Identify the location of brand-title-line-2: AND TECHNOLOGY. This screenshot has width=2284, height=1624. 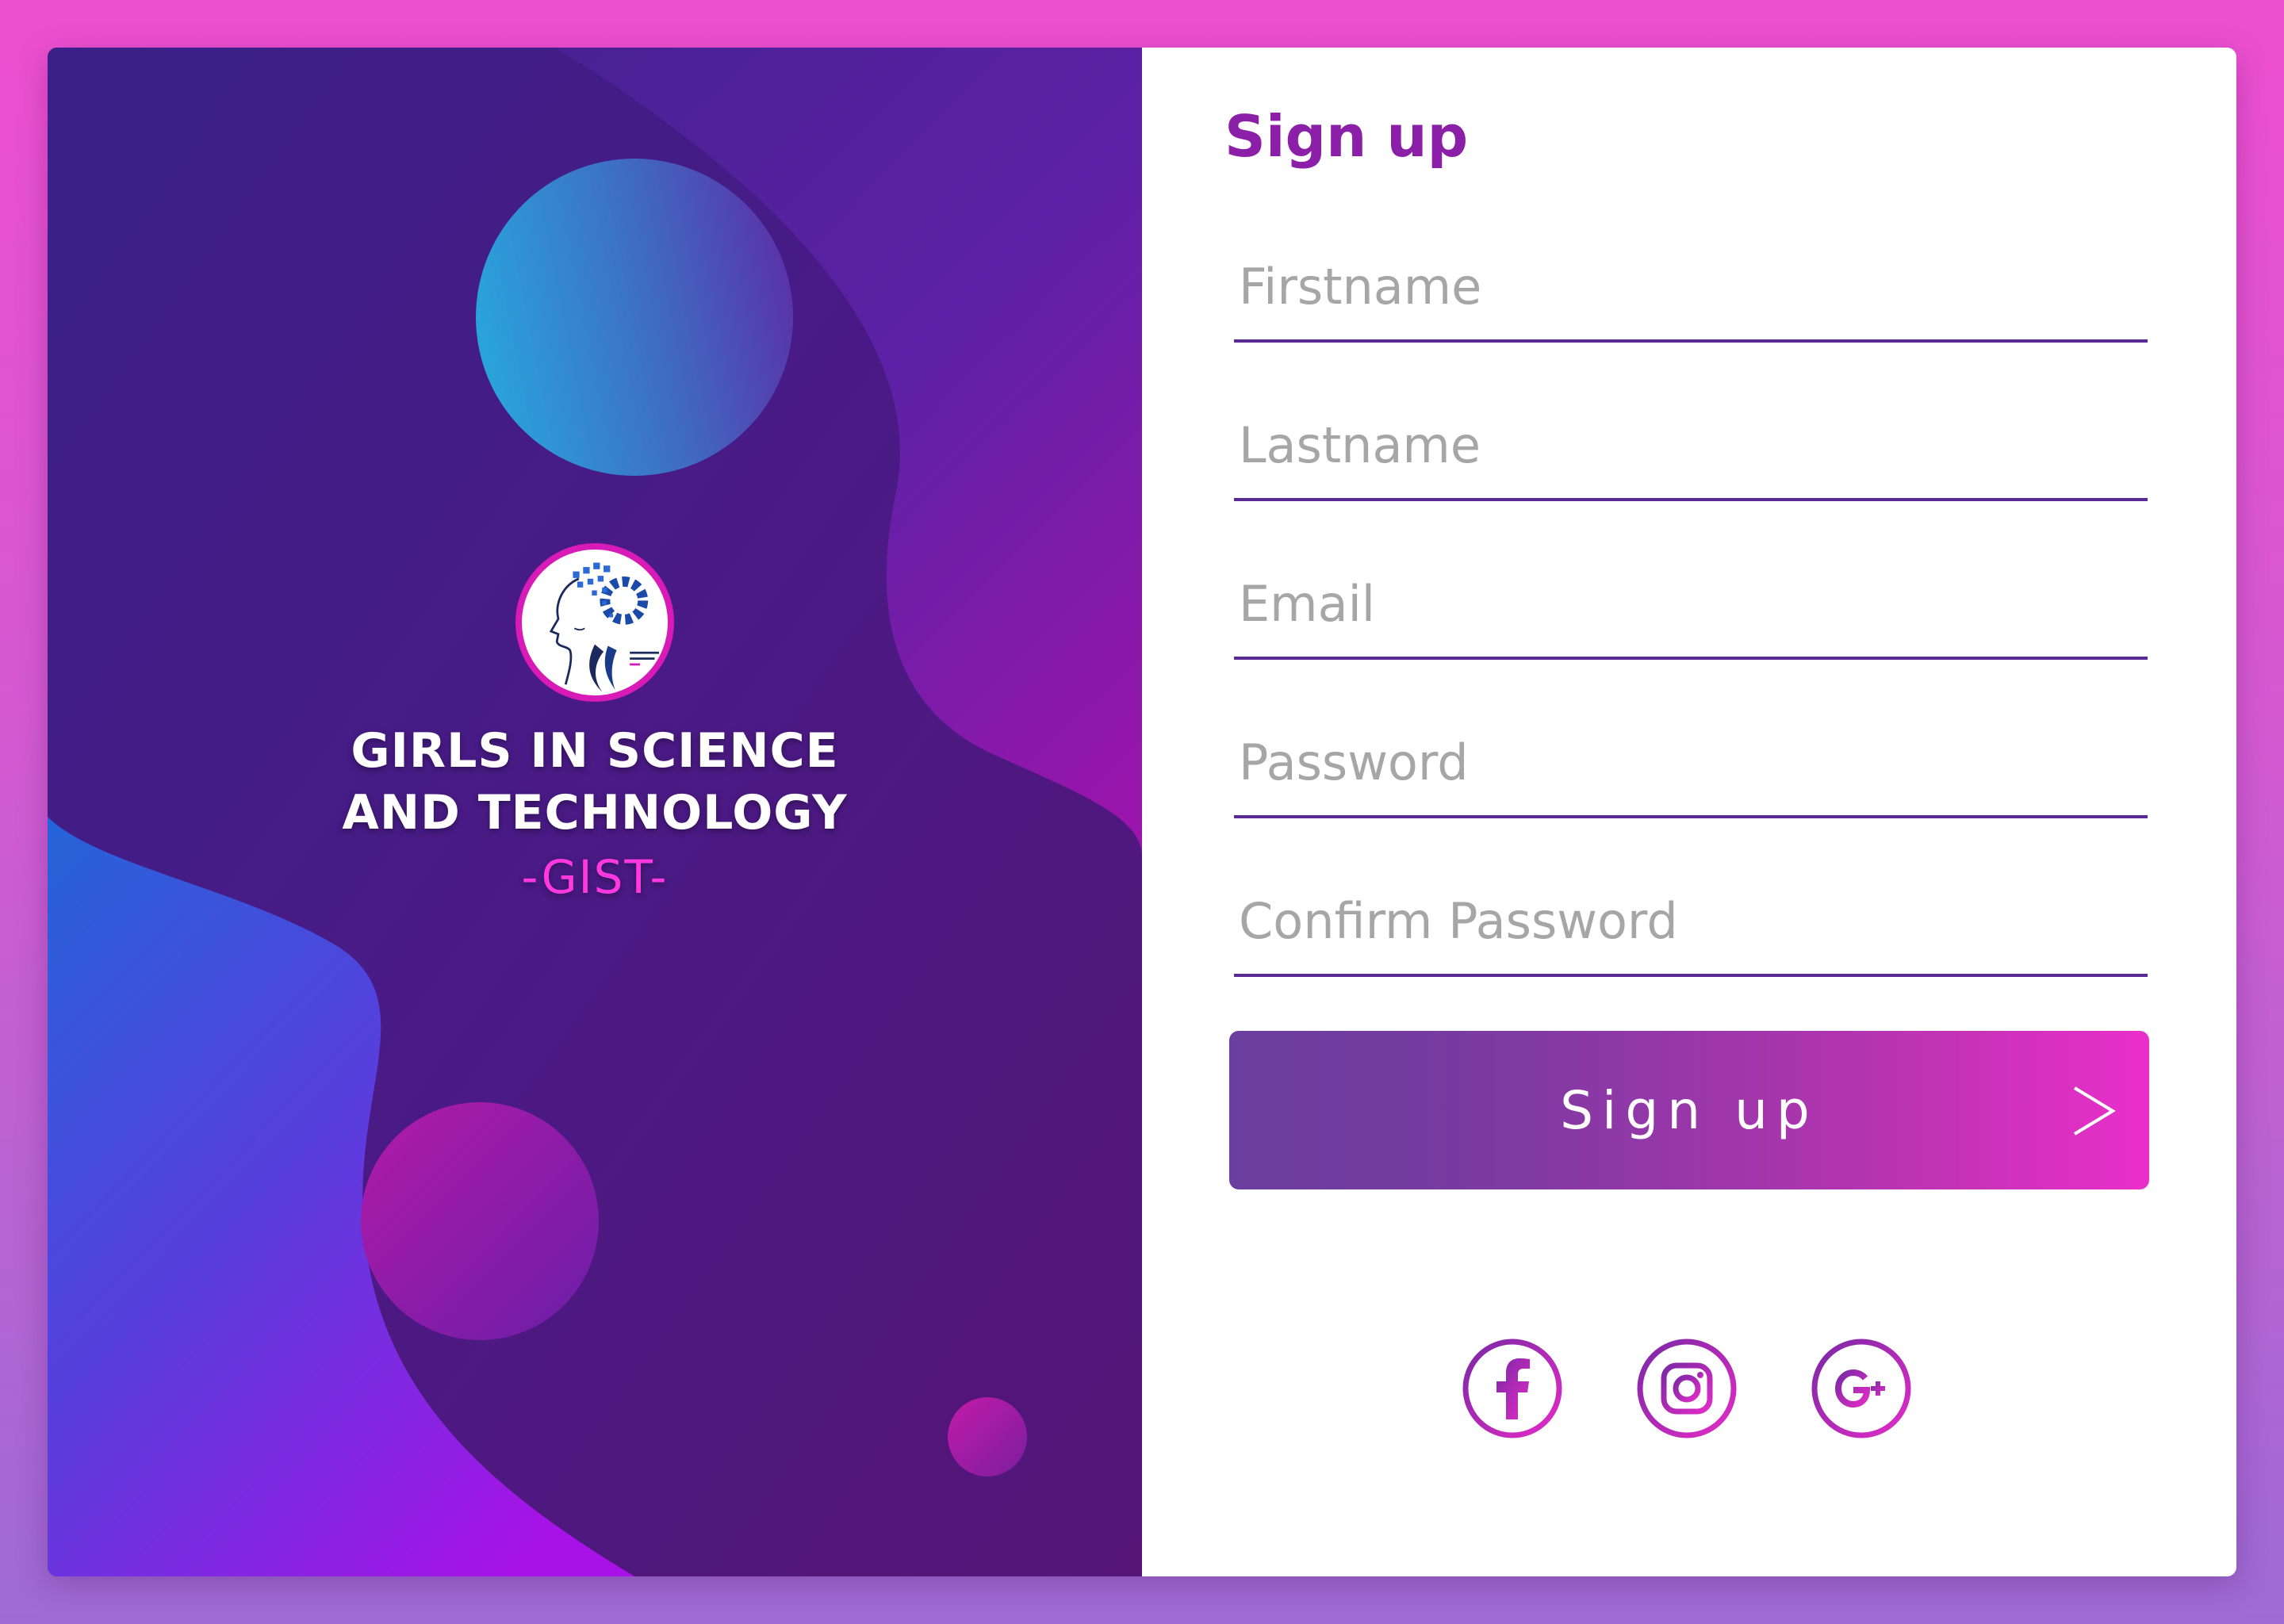
(595, 813).